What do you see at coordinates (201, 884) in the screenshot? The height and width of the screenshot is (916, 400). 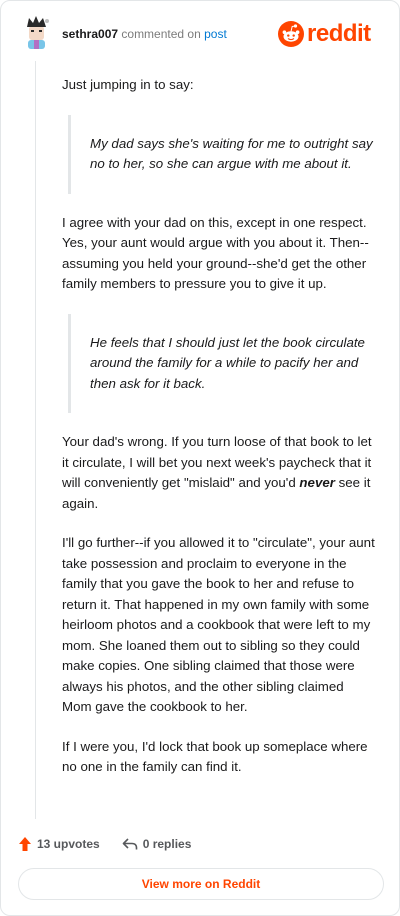 I see `view-more-button: View more on Reddit` at bounding box center [201, 884].